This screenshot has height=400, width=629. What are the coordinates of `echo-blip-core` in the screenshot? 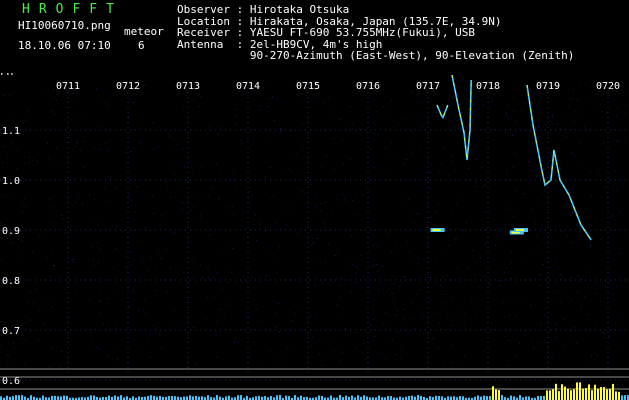 It's located at (436, 230).